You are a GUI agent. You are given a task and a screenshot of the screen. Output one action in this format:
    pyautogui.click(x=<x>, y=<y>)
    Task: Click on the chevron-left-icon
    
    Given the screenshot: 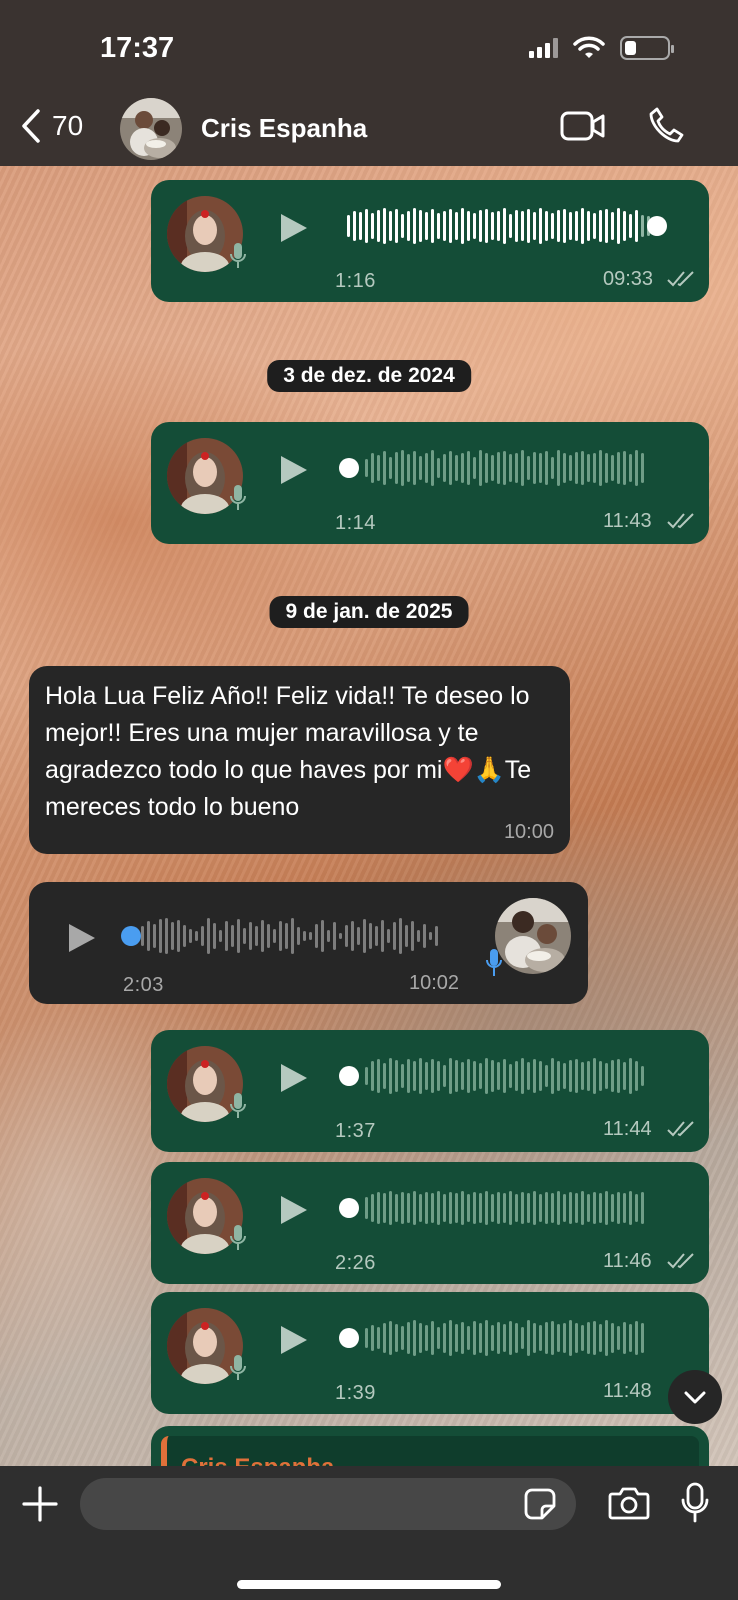 What is the action you would take?
    pyautogui.click(x=31, y=126)
    